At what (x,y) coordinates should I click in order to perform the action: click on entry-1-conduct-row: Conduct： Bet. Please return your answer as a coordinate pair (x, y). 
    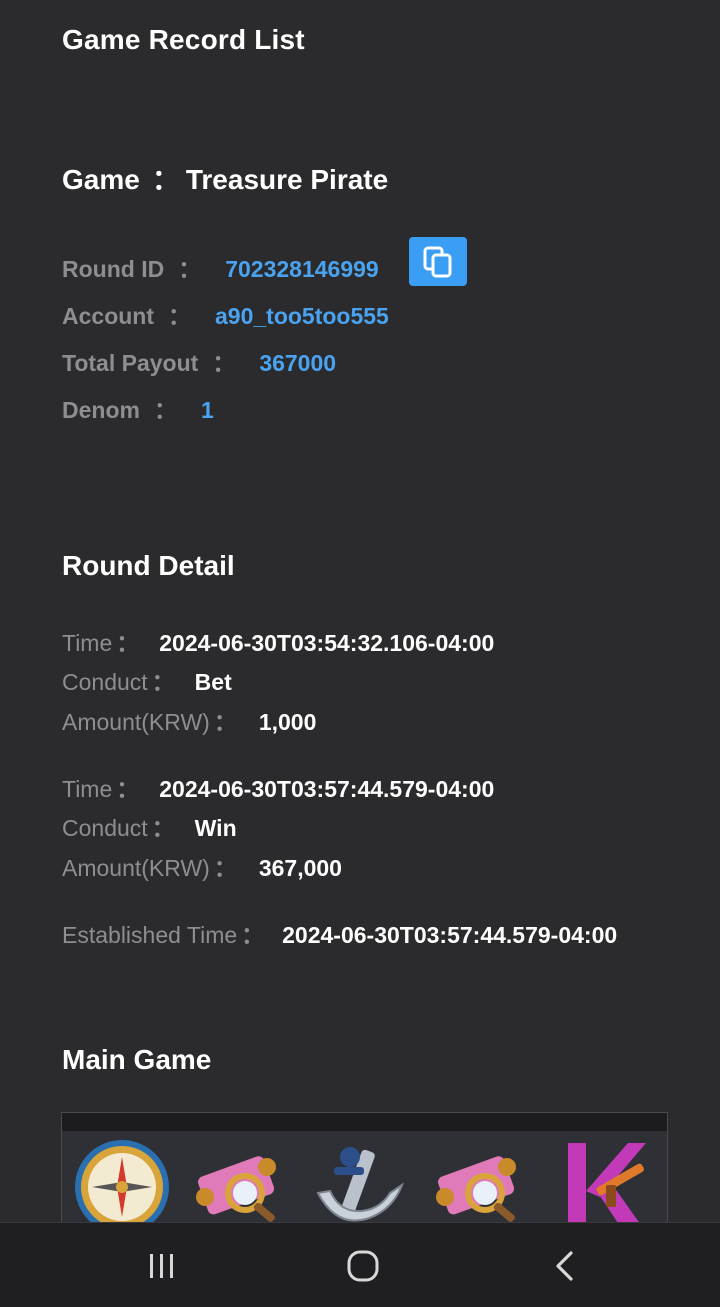
    Looking at the image, I should click on (147, 682).